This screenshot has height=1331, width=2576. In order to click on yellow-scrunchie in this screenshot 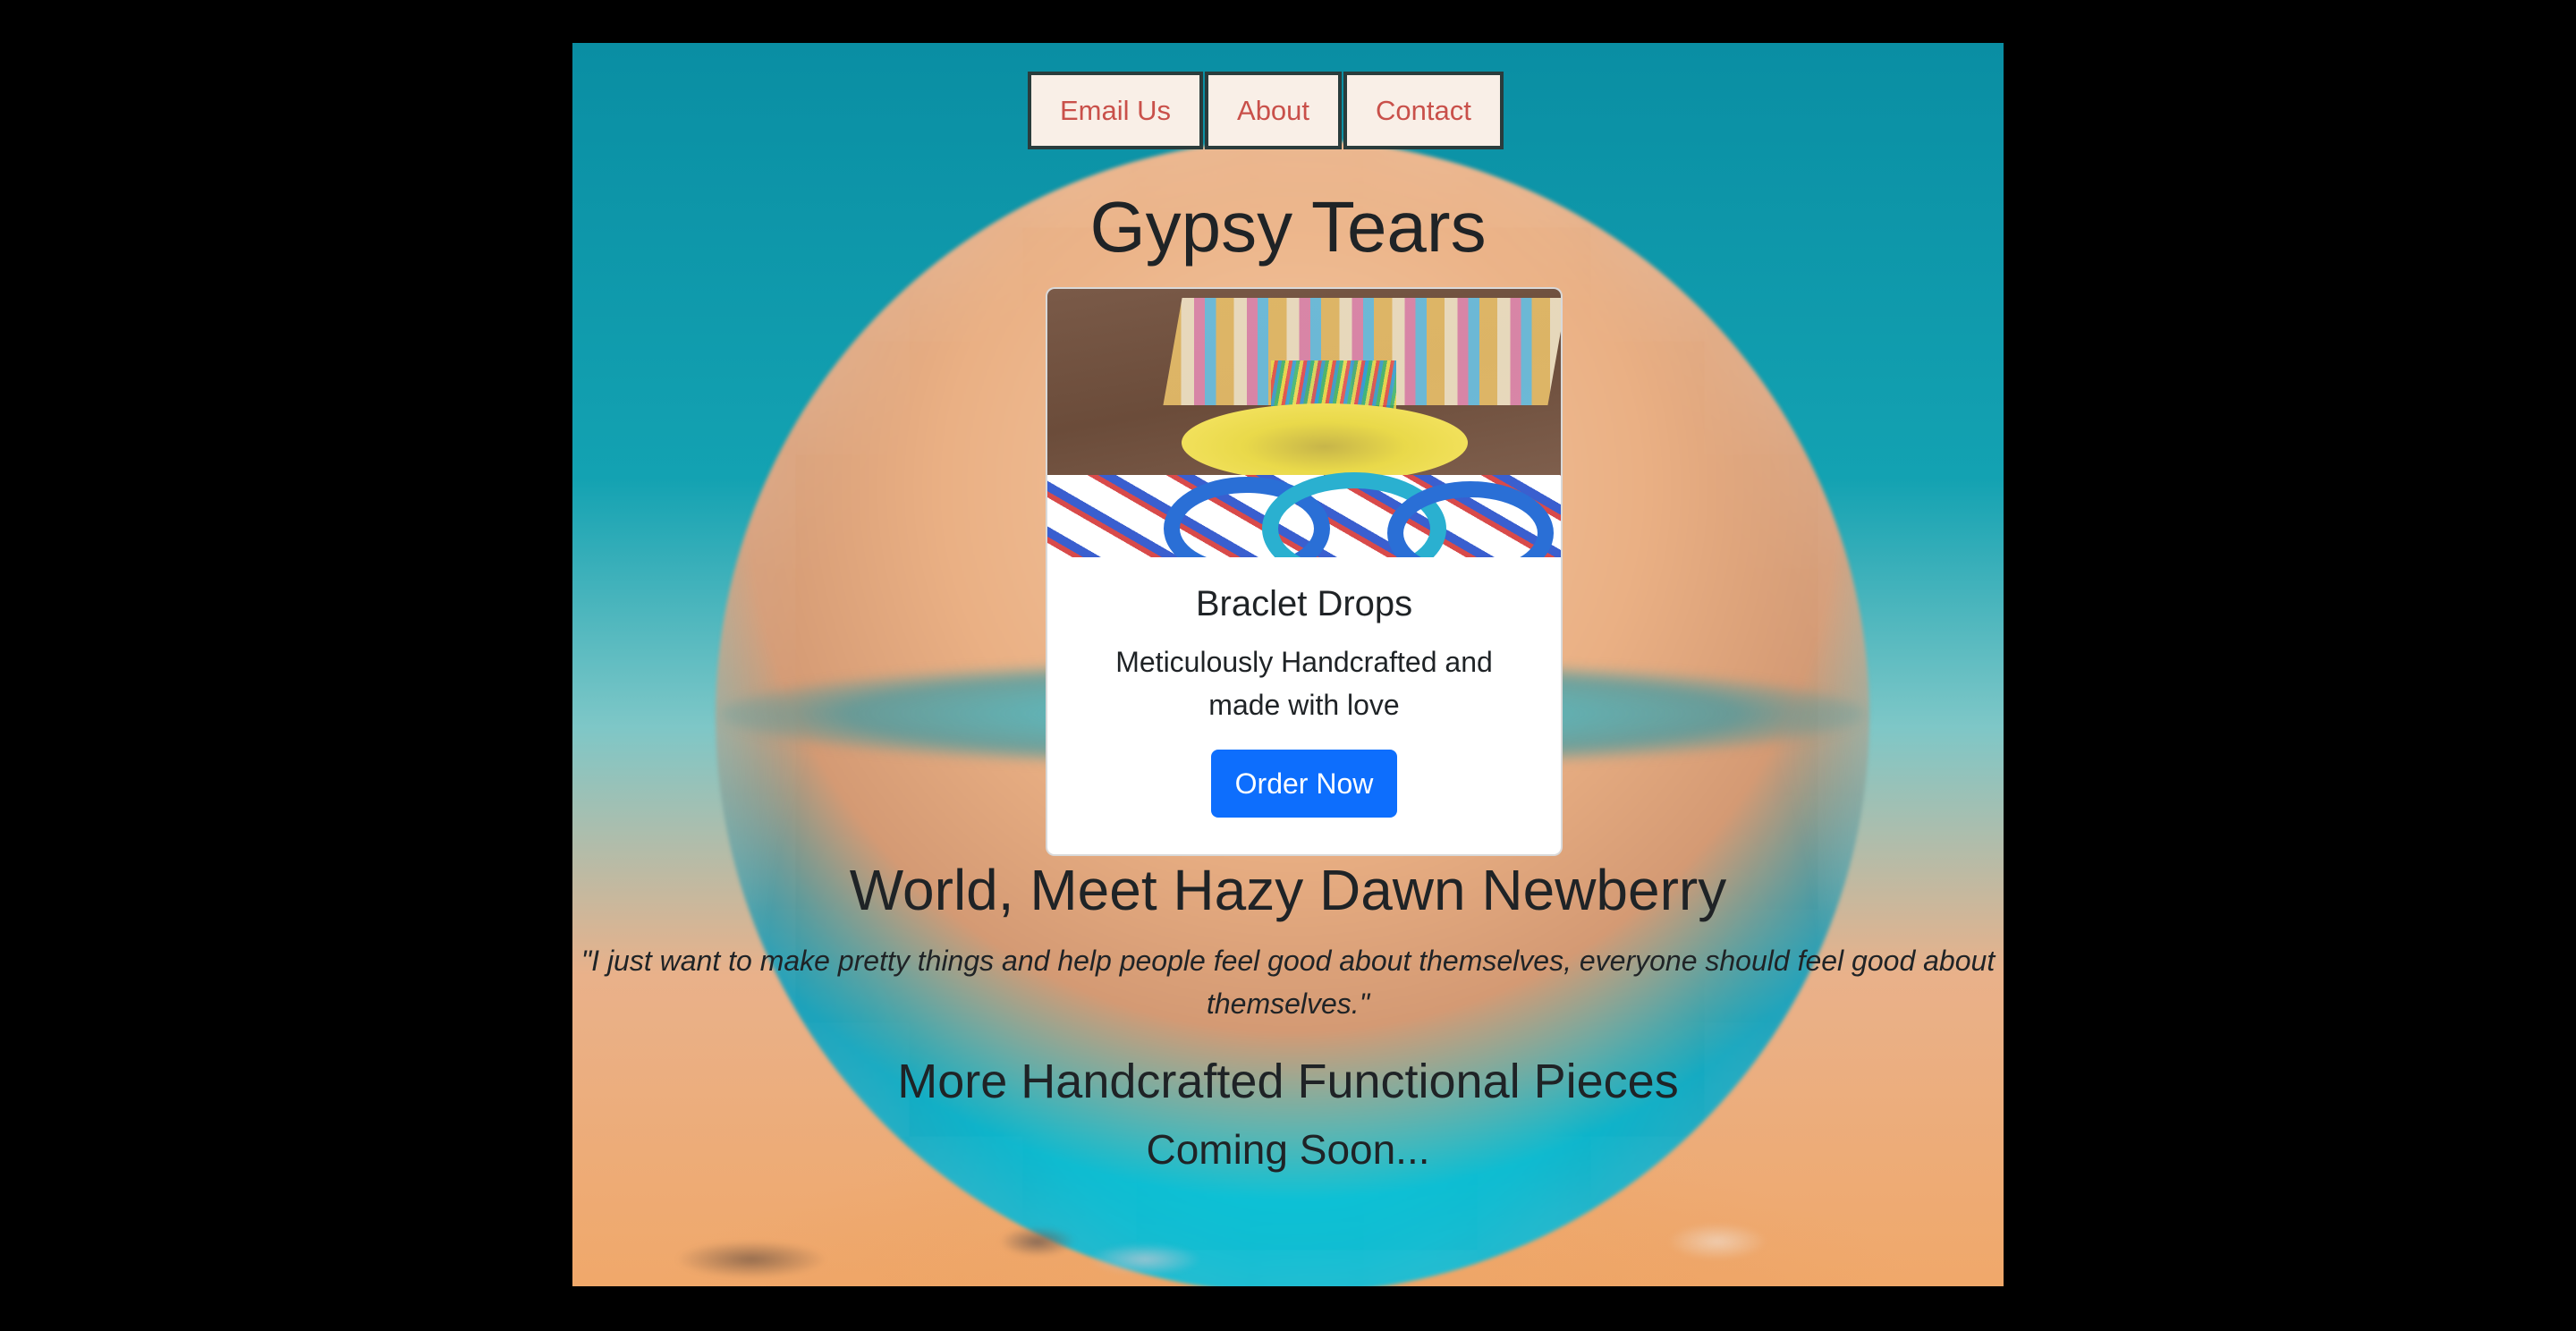, I will do `click(1325, 443)`.